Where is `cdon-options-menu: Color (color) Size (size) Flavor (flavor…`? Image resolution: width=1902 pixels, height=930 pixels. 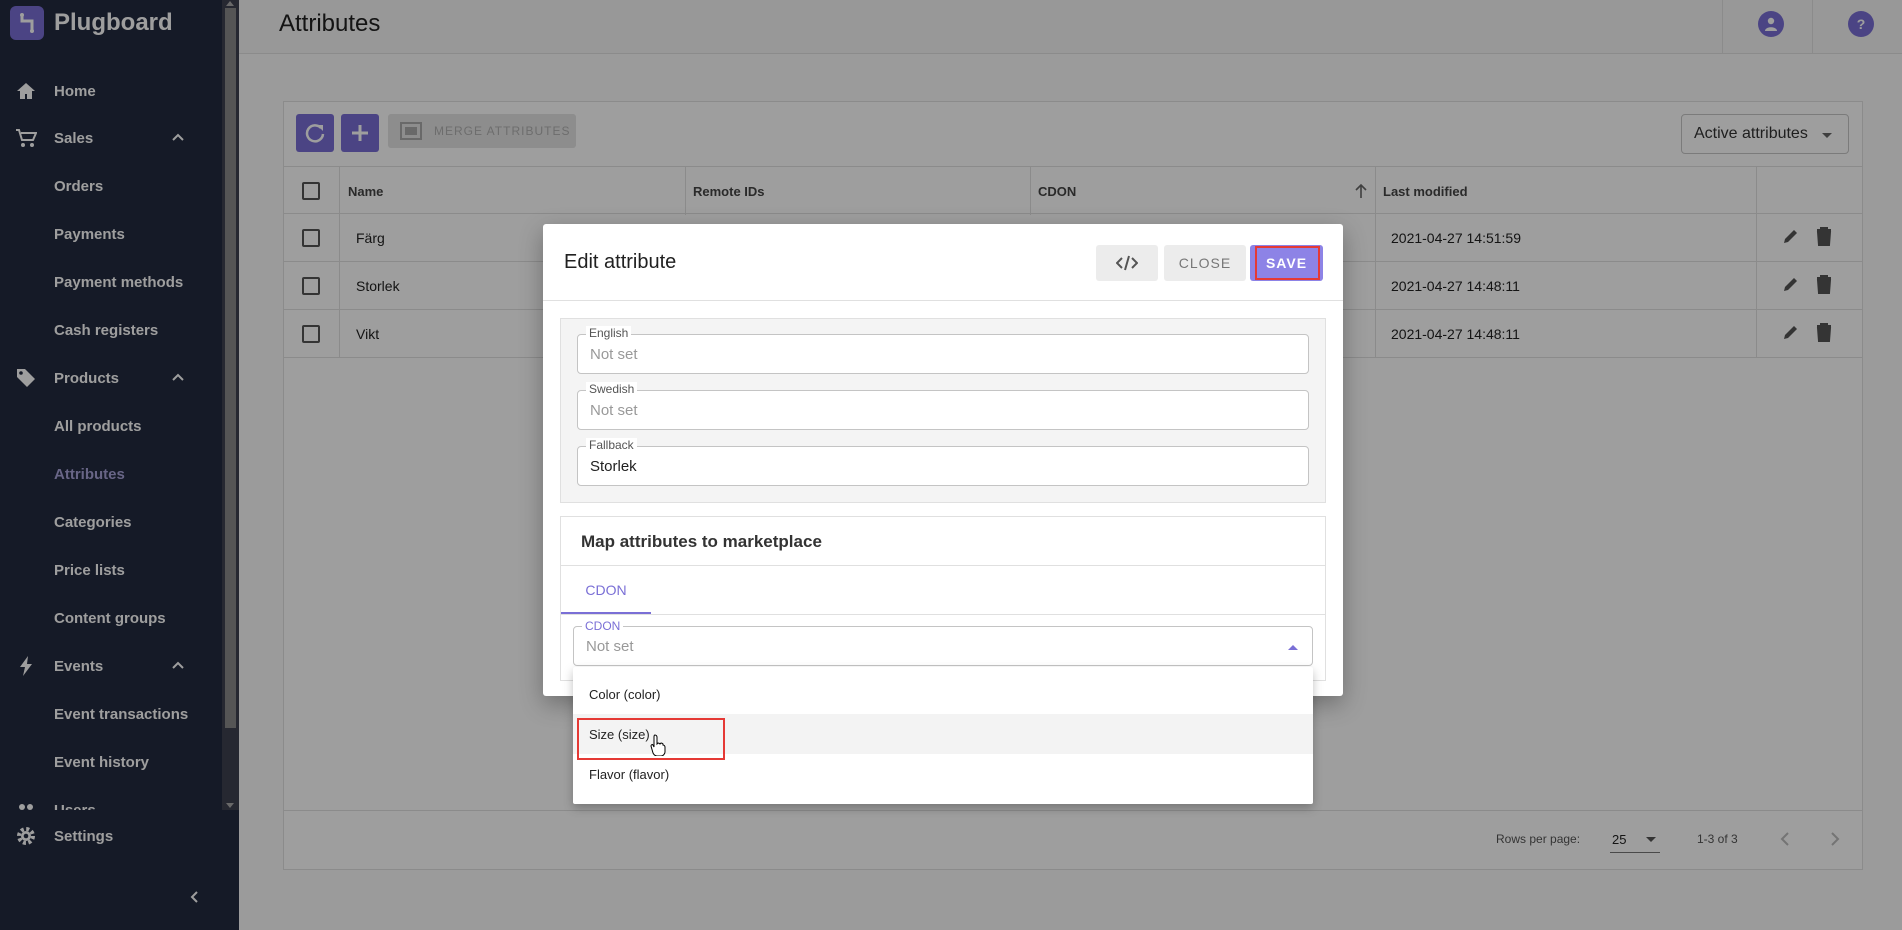
cdon-options-menu: Color (color) Size (size) Flavor (flavor… is located at coordinates (943, 735).